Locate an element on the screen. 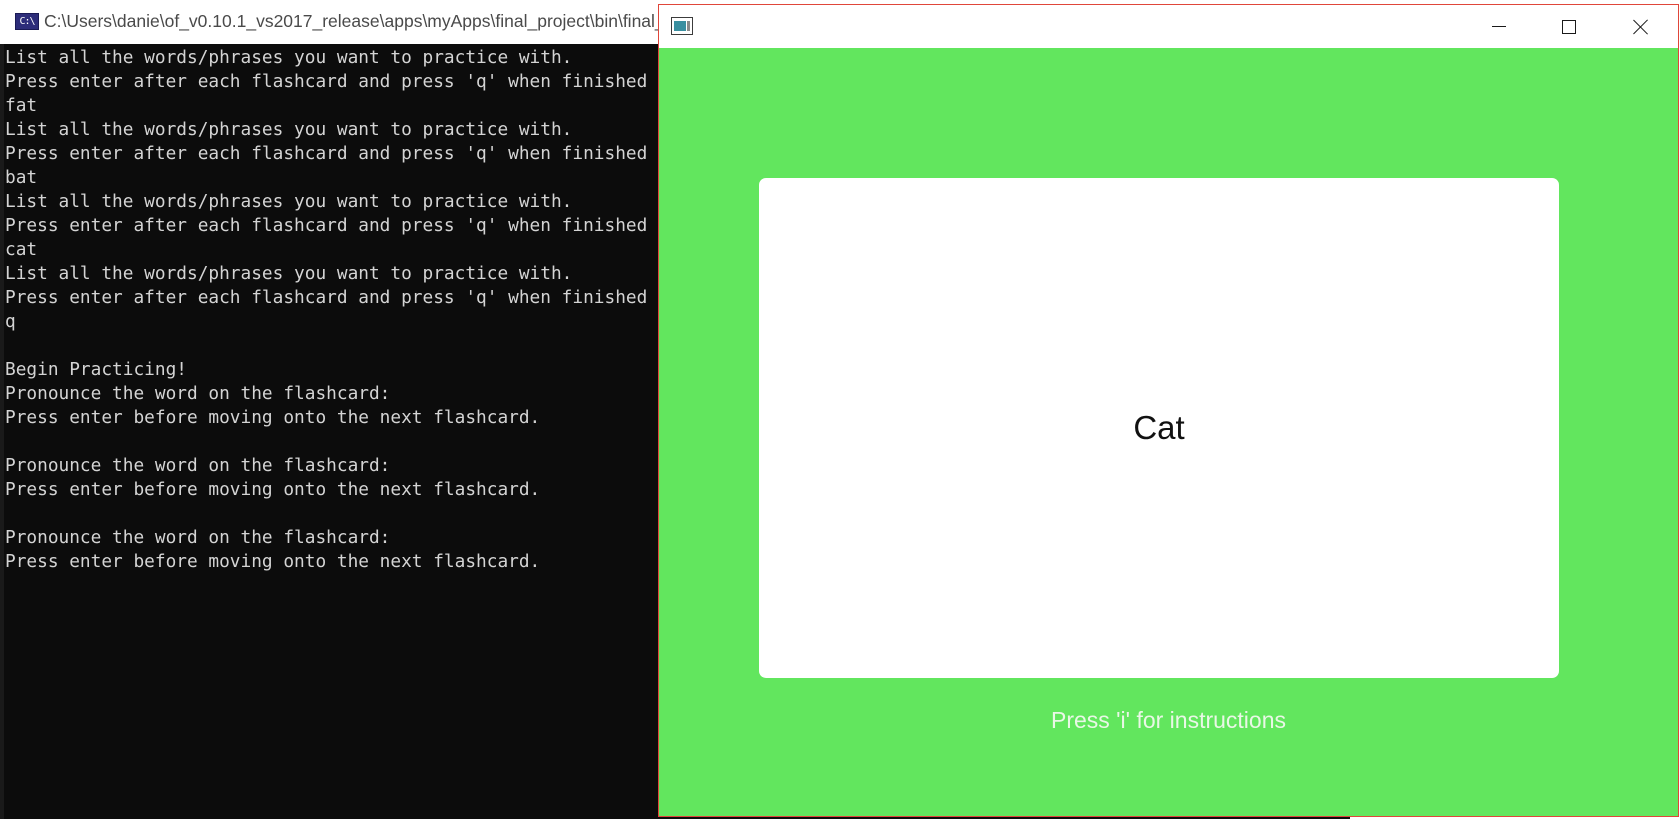 The image size is (1679, 819). close-button is located at coordinates (1641, 26).